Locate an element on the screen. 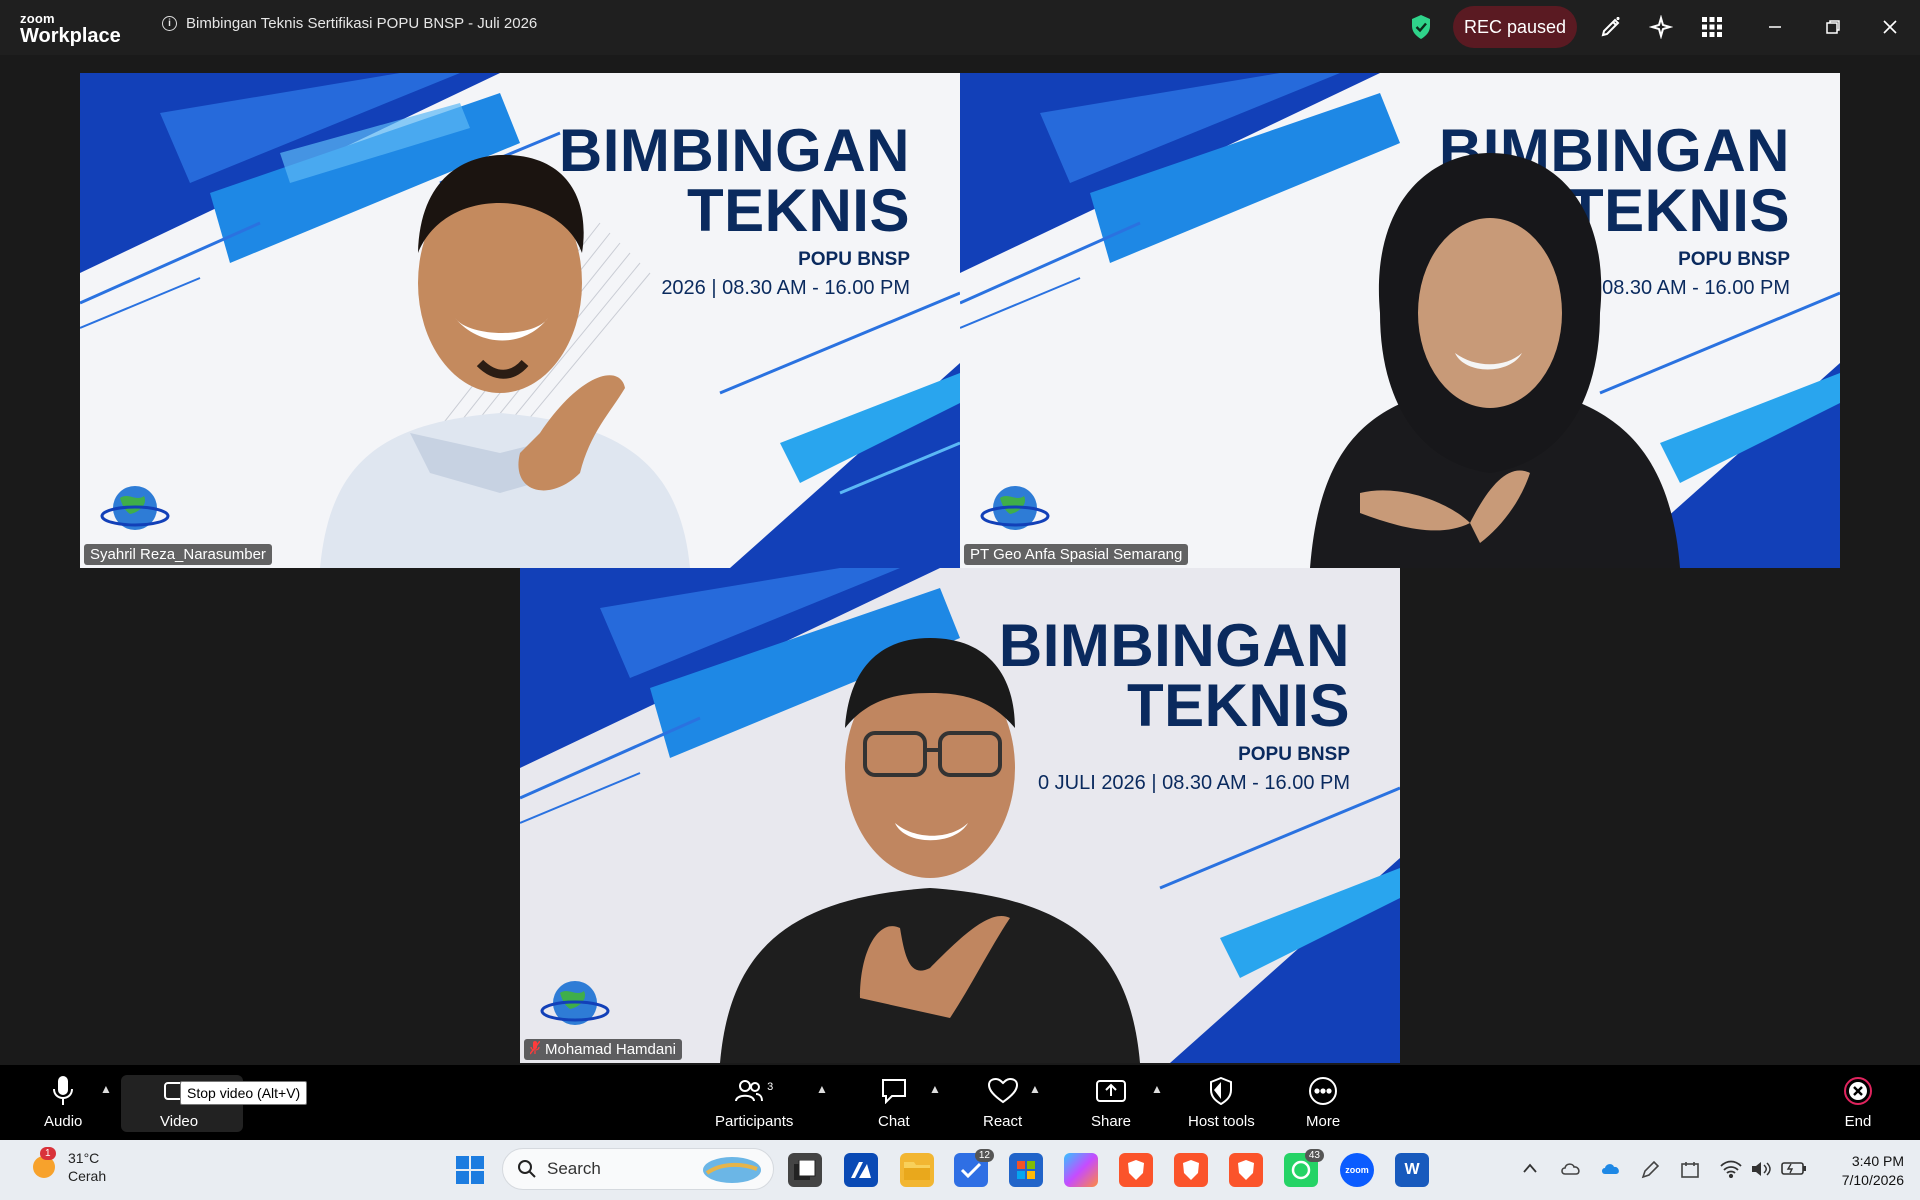 The height and width of the screenshot is (1200, 1920). ai-companion-icon is located at coordinates (1661, 27).